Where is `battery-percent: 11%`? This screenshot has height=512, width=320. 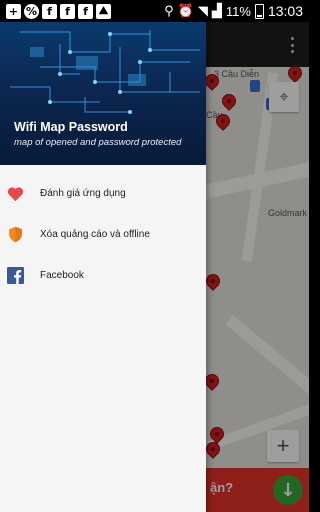
battery-percent: 11% is located at coordinates (238, 11).